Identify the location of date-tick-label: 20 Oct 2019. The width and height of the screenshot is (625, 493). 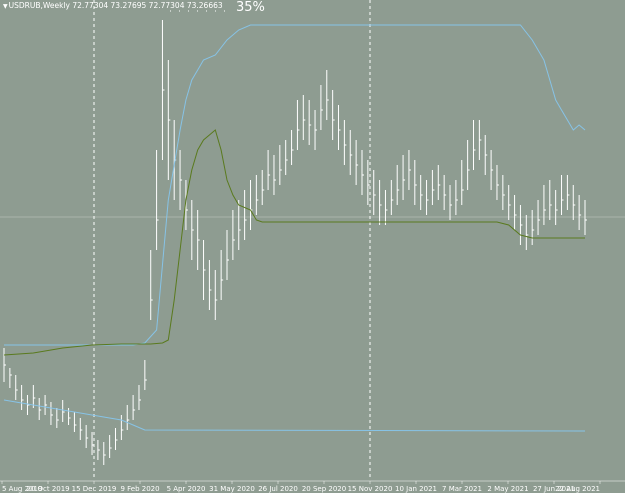
(47, 489).